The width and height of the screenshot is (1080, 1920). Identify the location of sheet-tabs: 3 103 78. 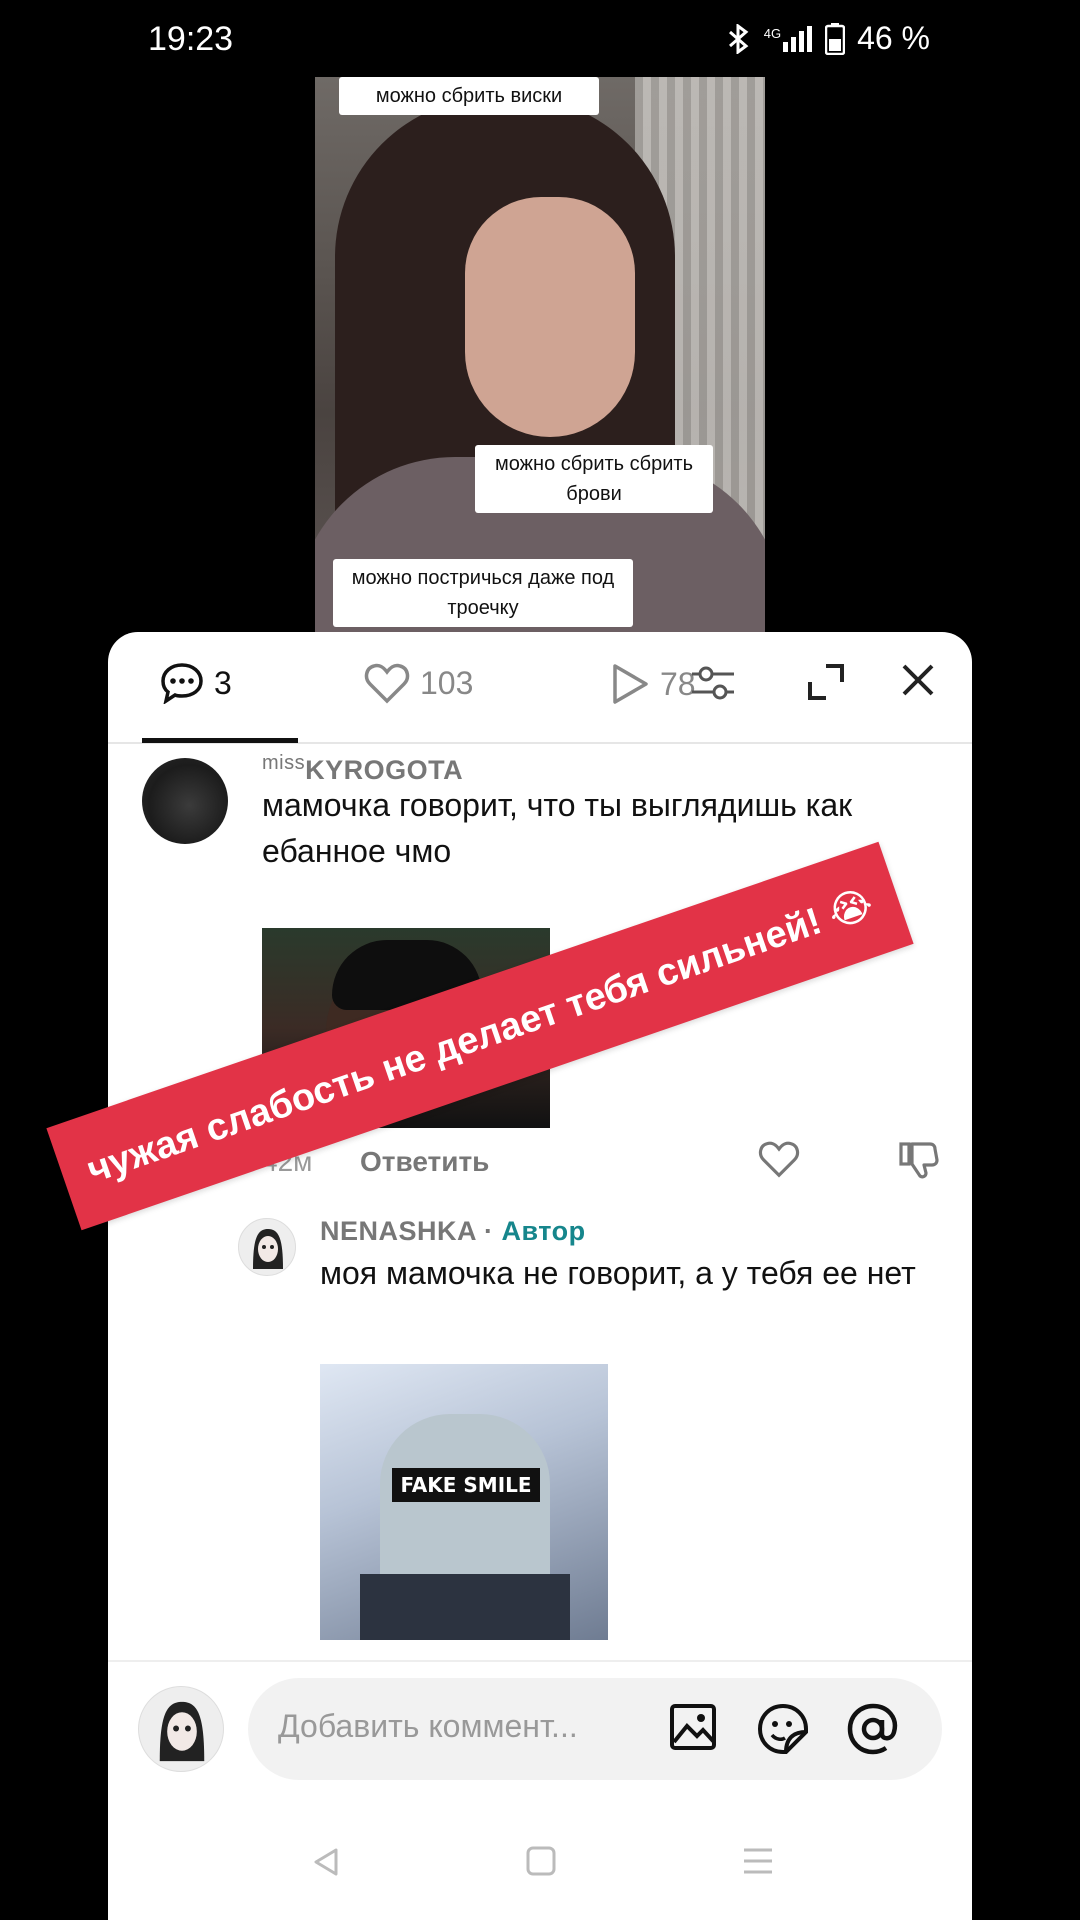
(540, 688).